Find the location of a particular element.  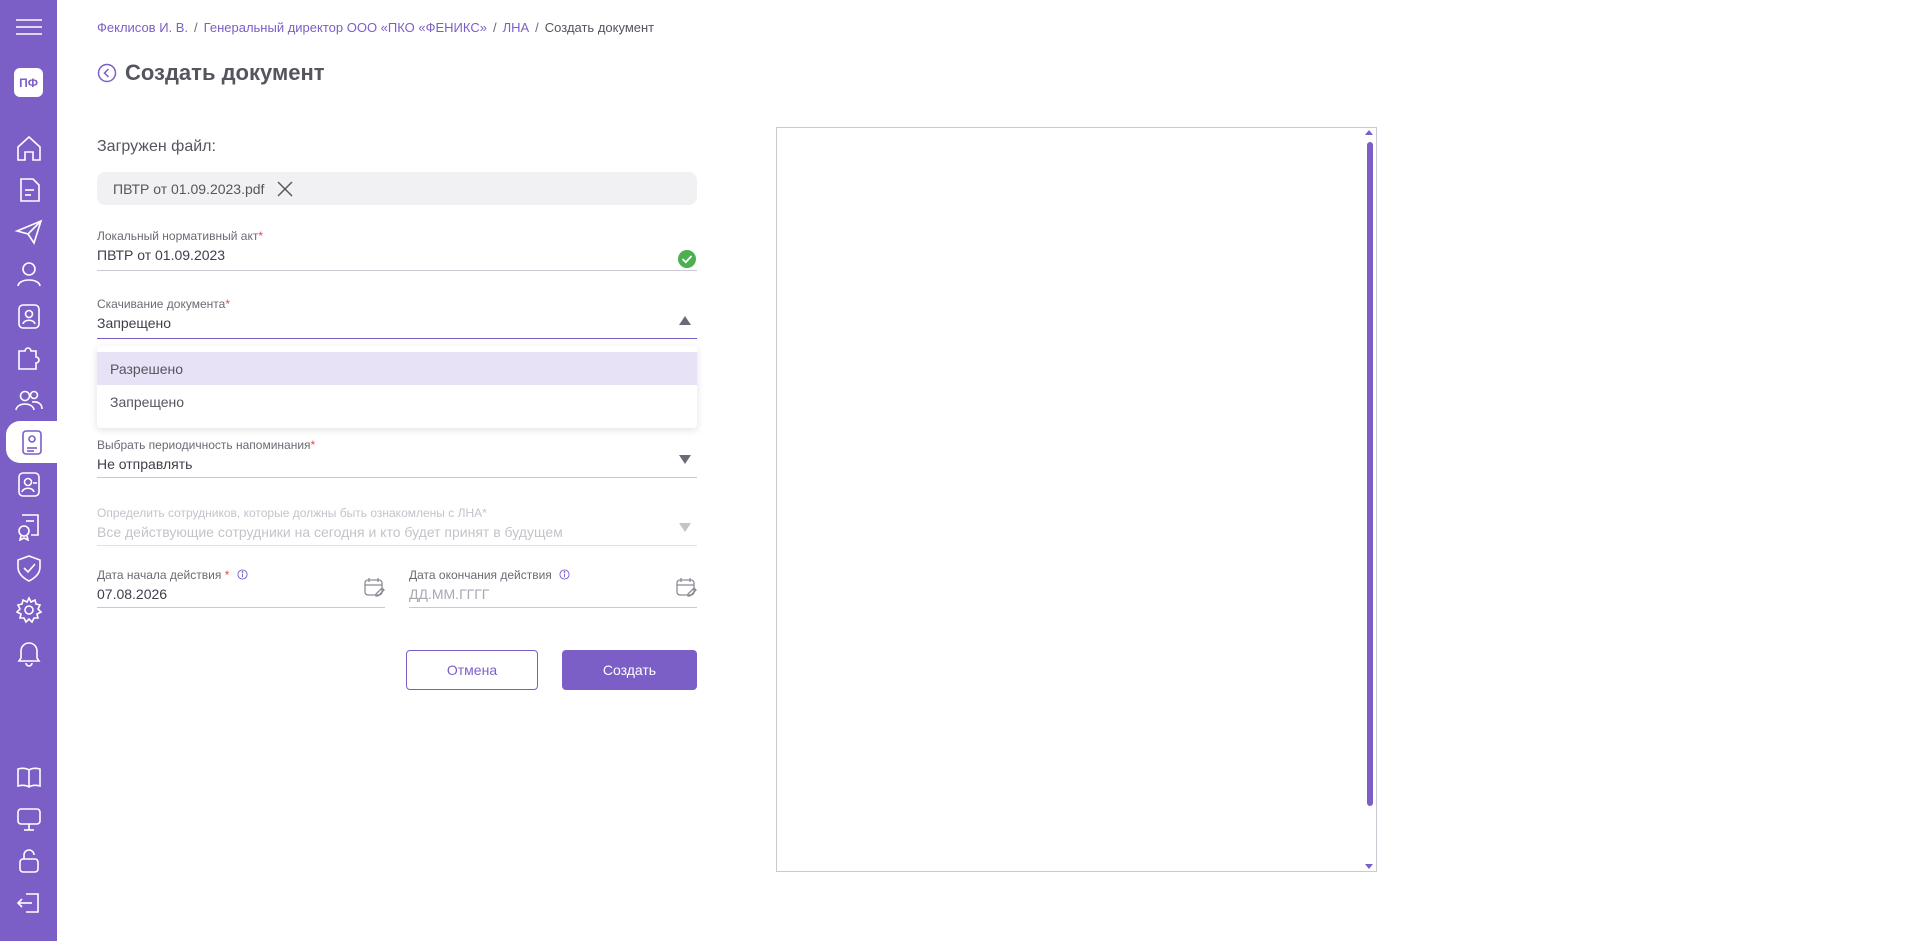

badge-icon is located at coordinates (28, 316).